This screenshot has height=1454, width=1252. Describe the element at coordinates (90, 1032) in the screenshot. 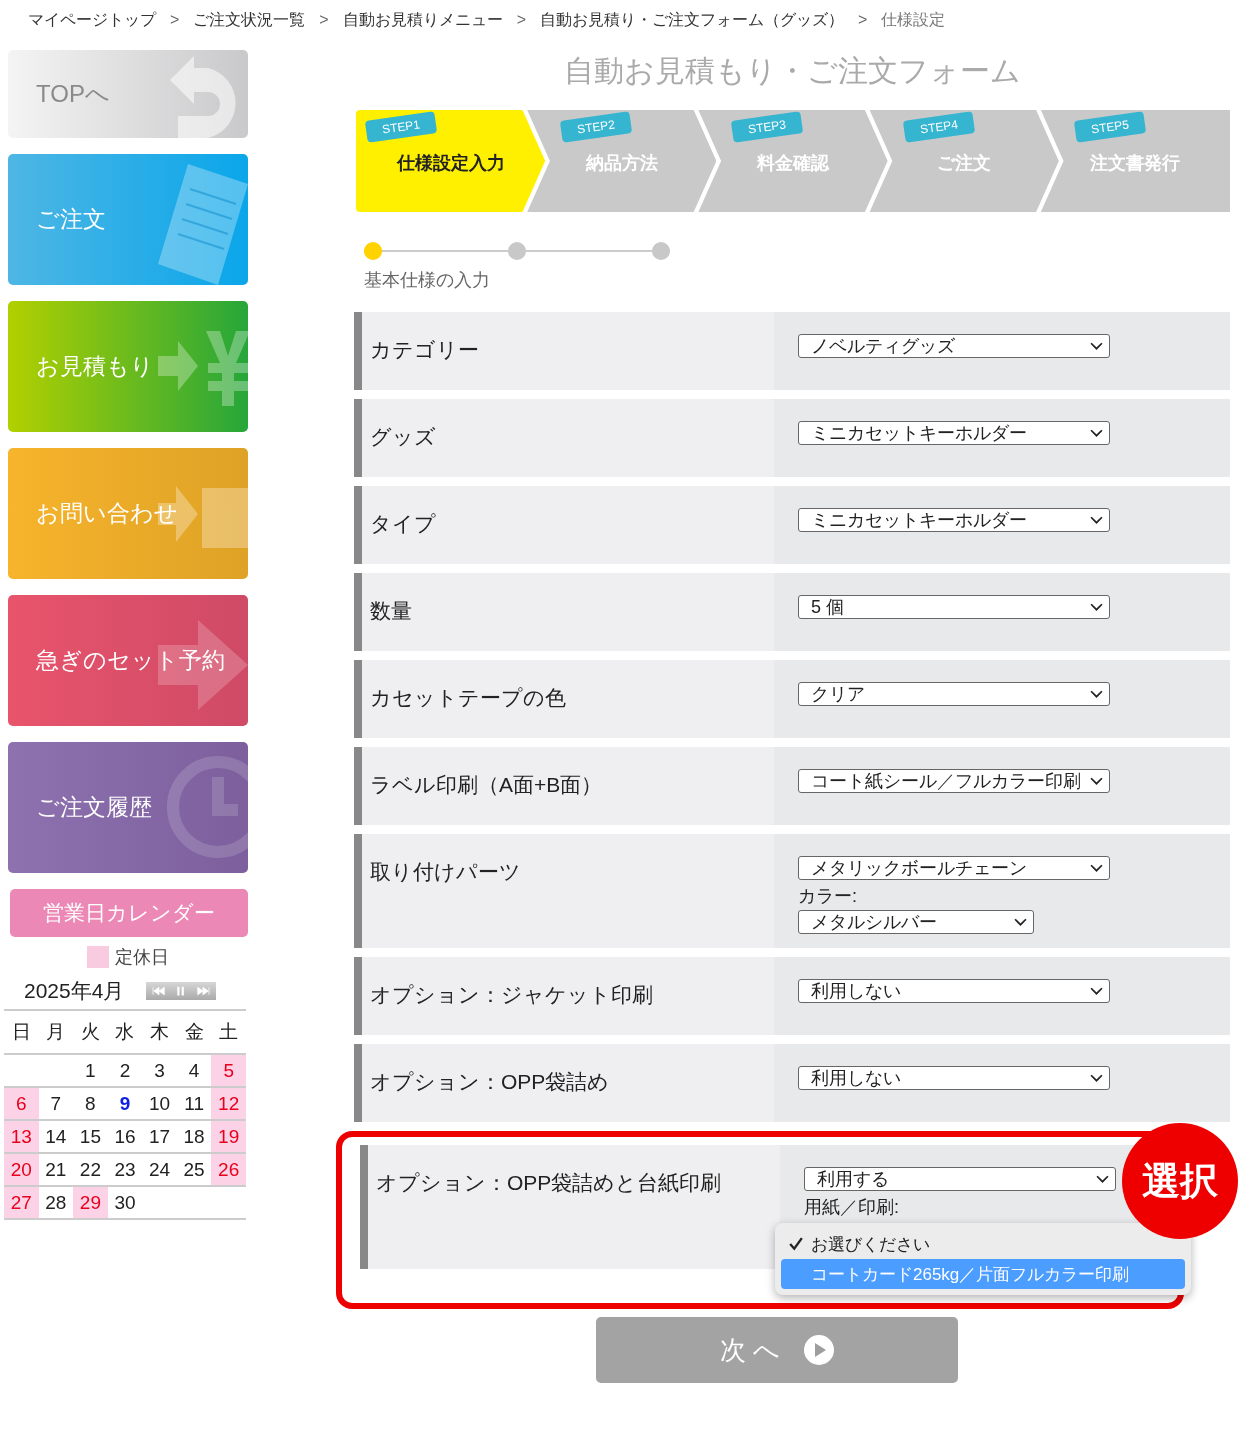

I see `weekday-header: 火` at that location.